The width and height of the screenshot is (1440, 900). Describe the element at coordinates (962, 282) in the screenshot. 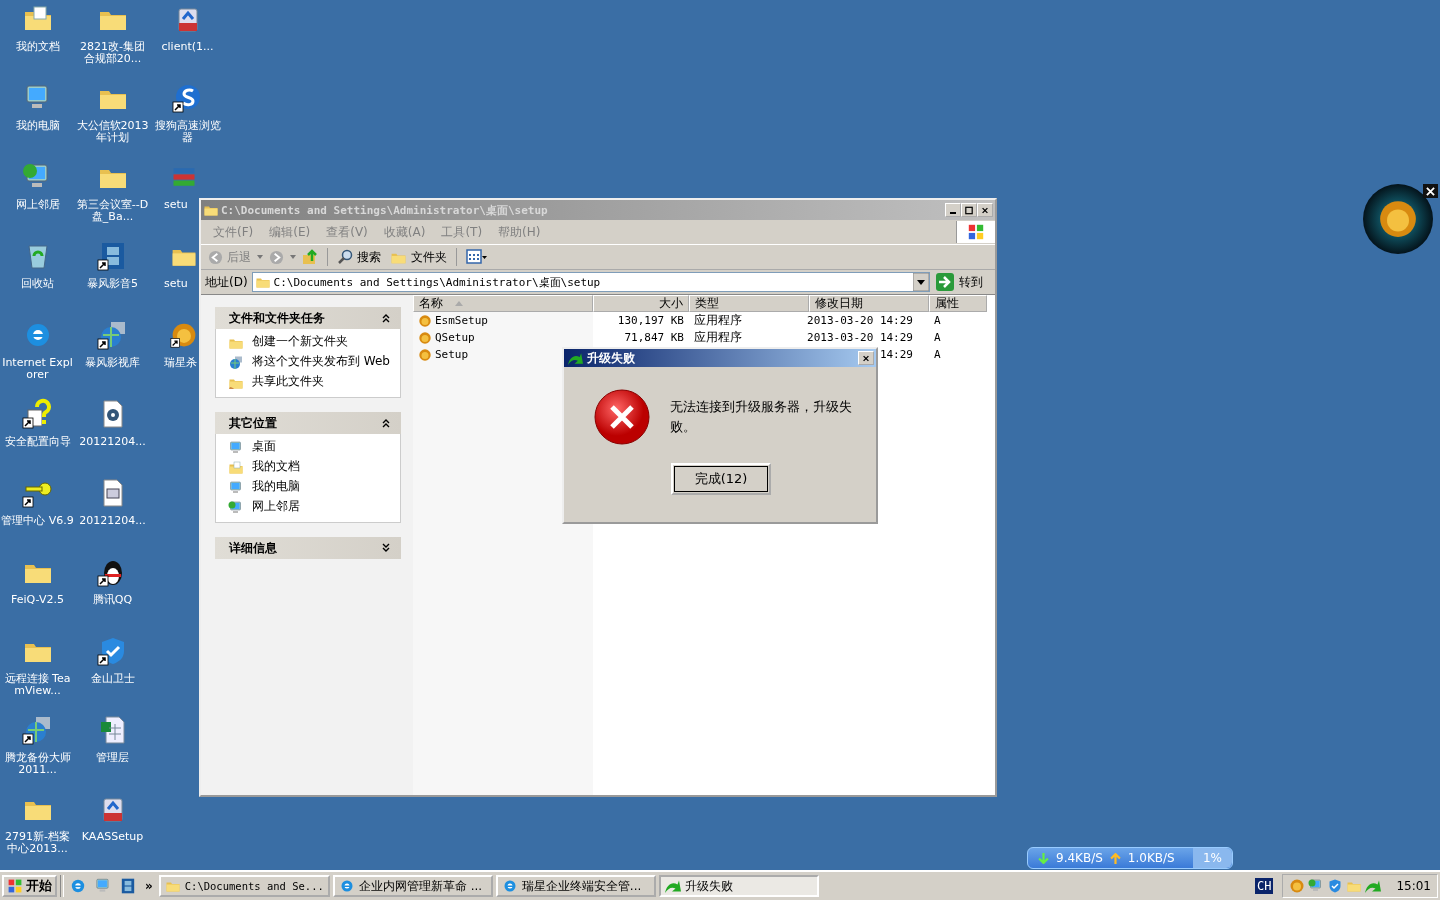

I see `go-button: 转到` at that location.